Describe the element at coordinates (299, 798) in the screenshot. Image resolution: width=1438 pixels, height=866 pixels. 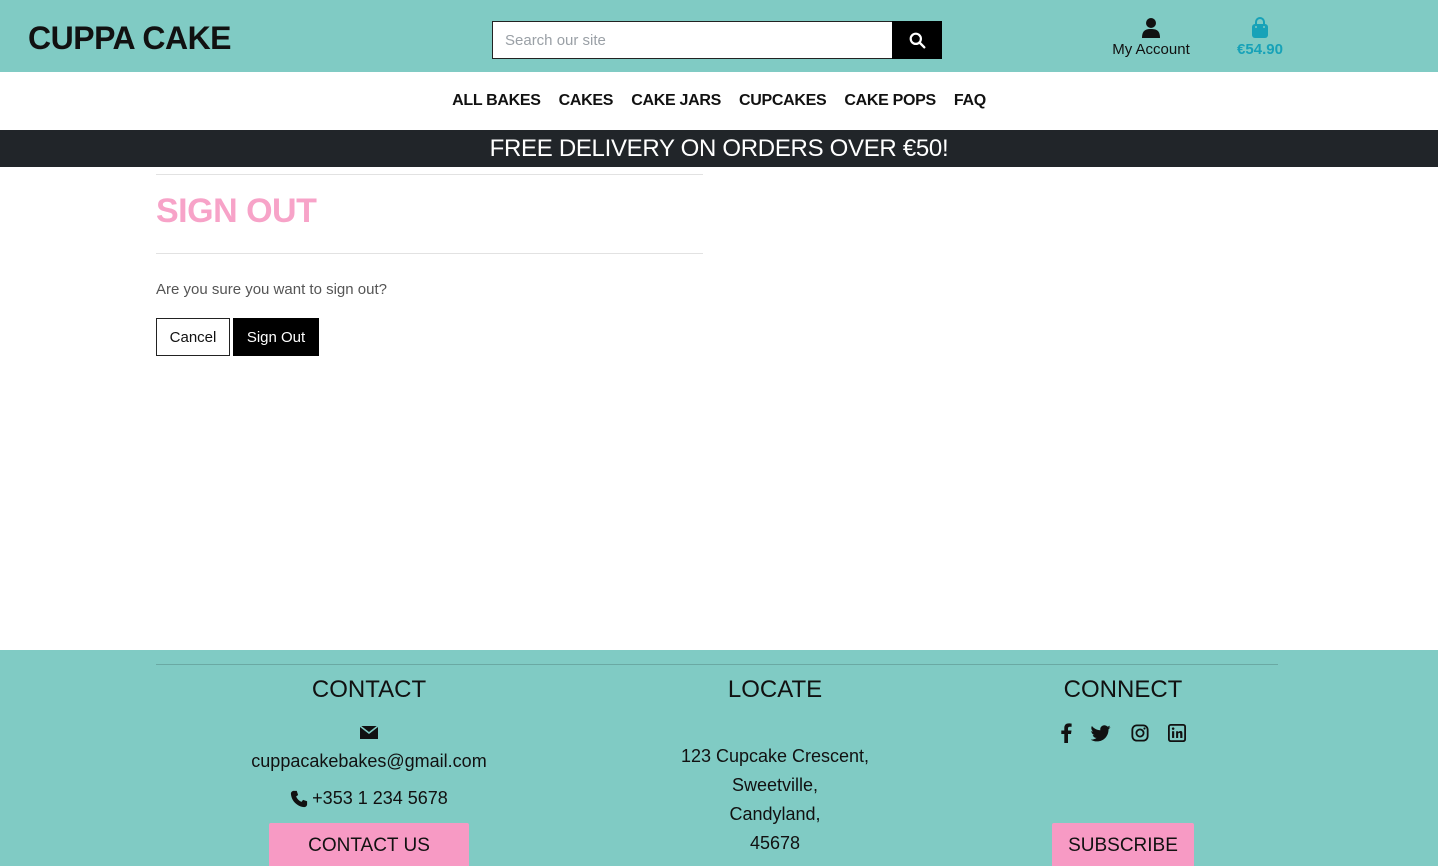
I see `phone-icon` at that location.